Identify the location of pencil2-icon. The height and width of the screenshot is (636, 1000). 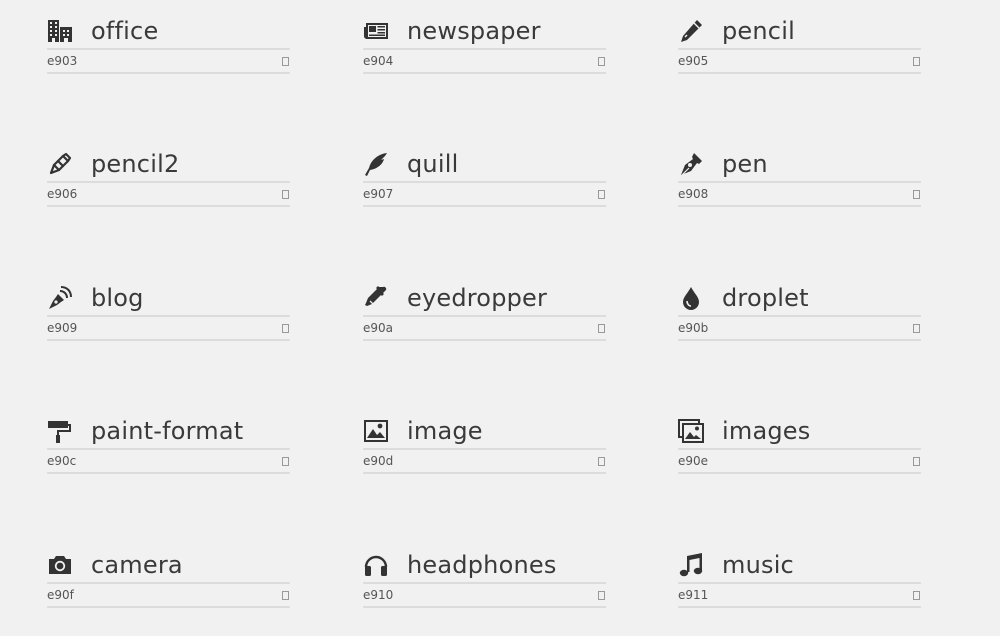
(60, 164).